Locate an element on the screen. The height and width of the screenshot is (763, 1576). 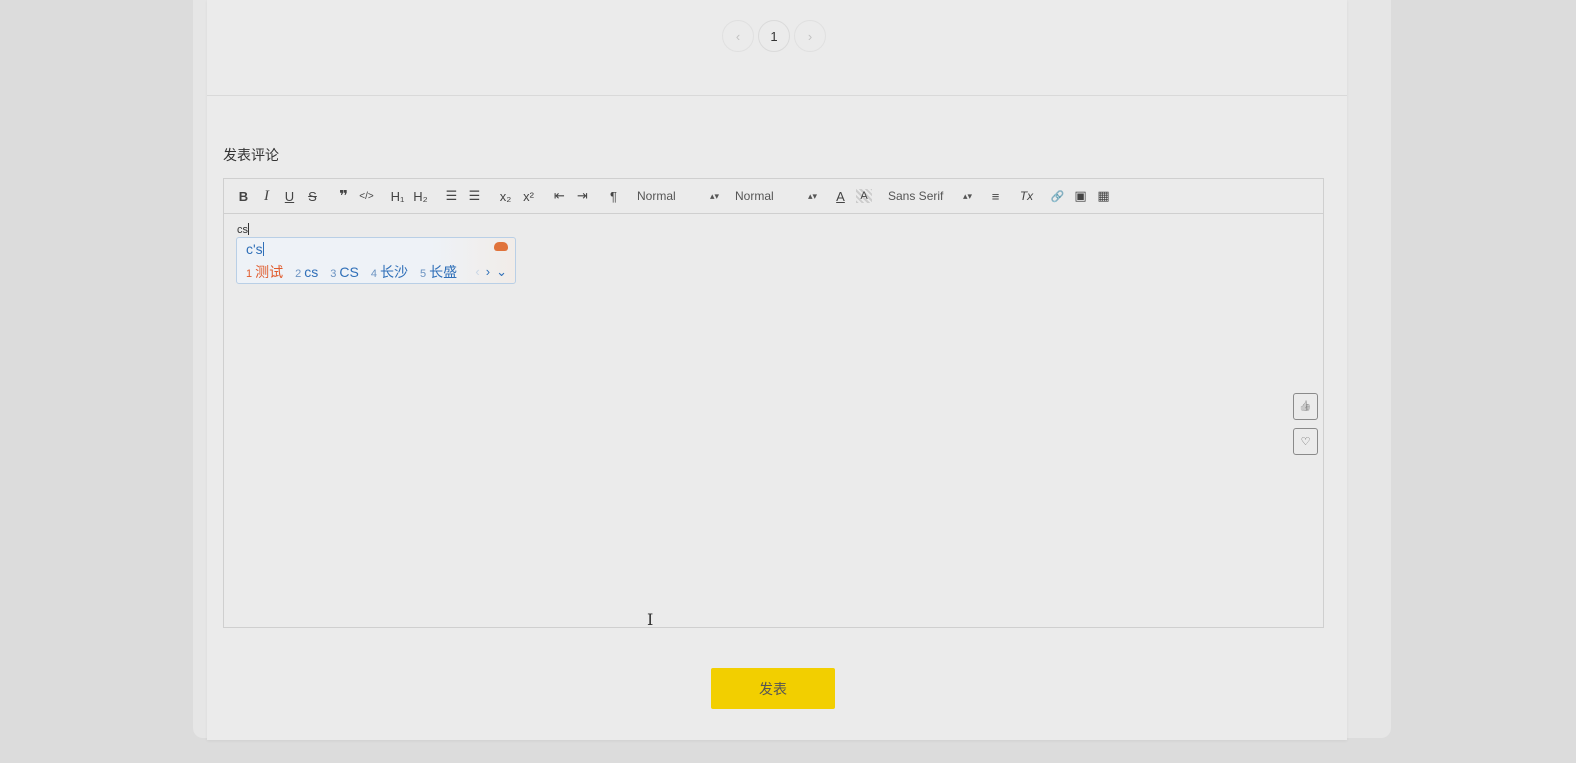
pagination: ‹ 1 › is located at coordinates (774, 36).